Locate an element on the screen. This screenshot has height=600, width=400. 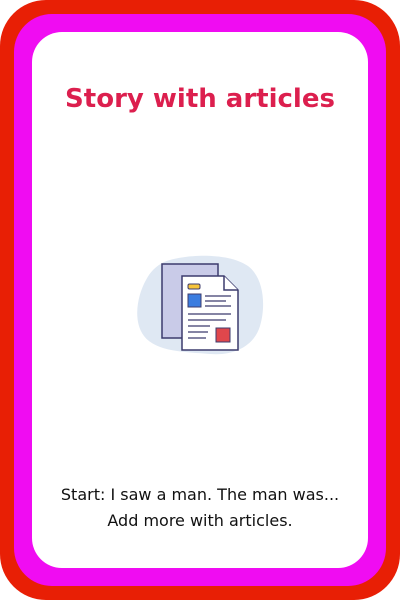
card-title: Story with articles is located at coordinates (200, 99).